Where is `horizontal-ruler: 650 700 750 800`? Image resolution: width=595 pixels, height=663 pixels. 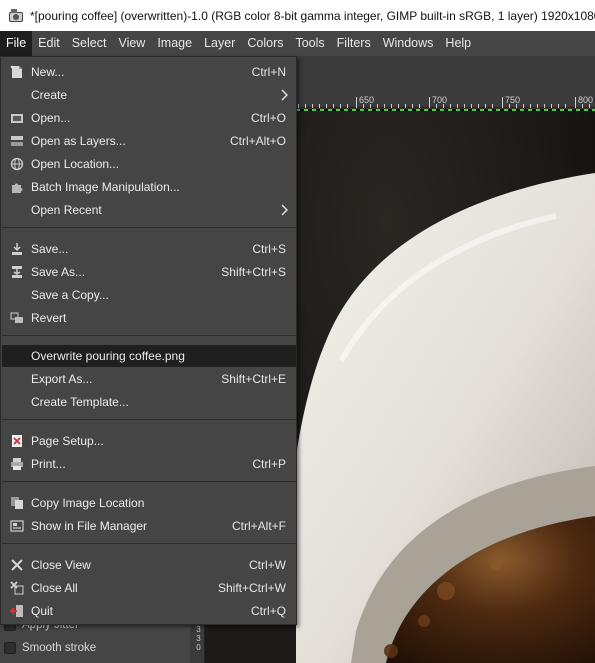 horizontal-ruler: 650 700 750 800 is located at coordinates (445, 101).